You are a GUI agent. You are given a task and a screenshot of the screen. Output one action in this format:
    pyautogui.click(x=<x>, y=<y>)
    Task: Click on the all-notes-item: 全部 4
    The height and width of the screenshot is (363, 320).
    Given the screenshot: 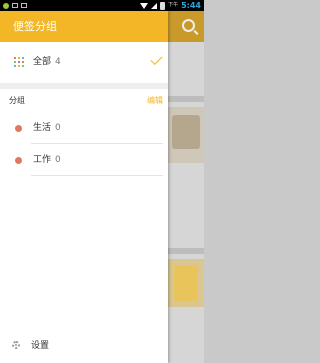 What is the action you would take?
    pyautogui.click(x=84, y=62)
    